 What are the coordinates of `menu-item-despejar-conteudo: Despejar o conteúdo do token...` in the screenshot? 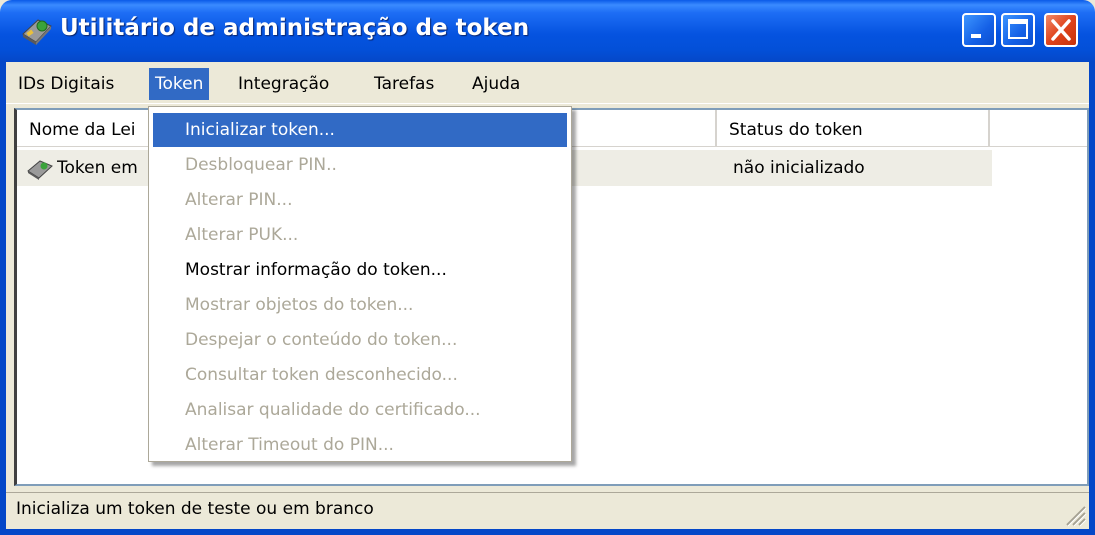 It's located at (360, 340).